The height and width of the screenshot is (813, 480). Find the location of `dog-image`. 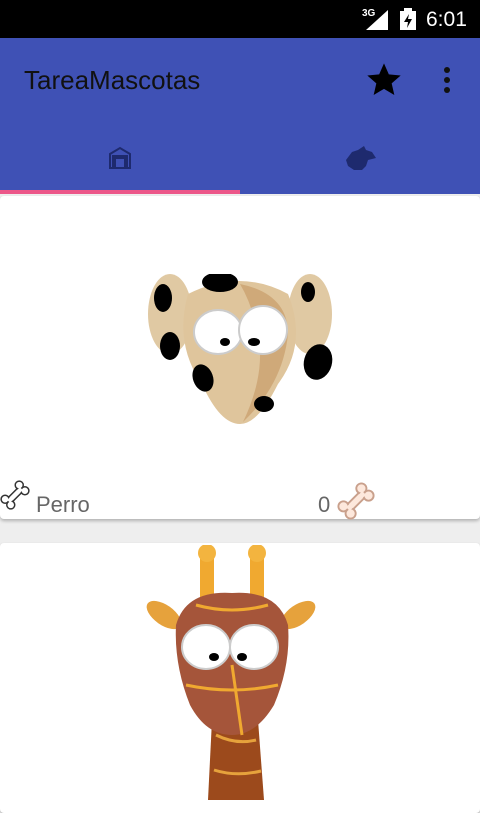

dog-image is located at coordinates (240, 349).